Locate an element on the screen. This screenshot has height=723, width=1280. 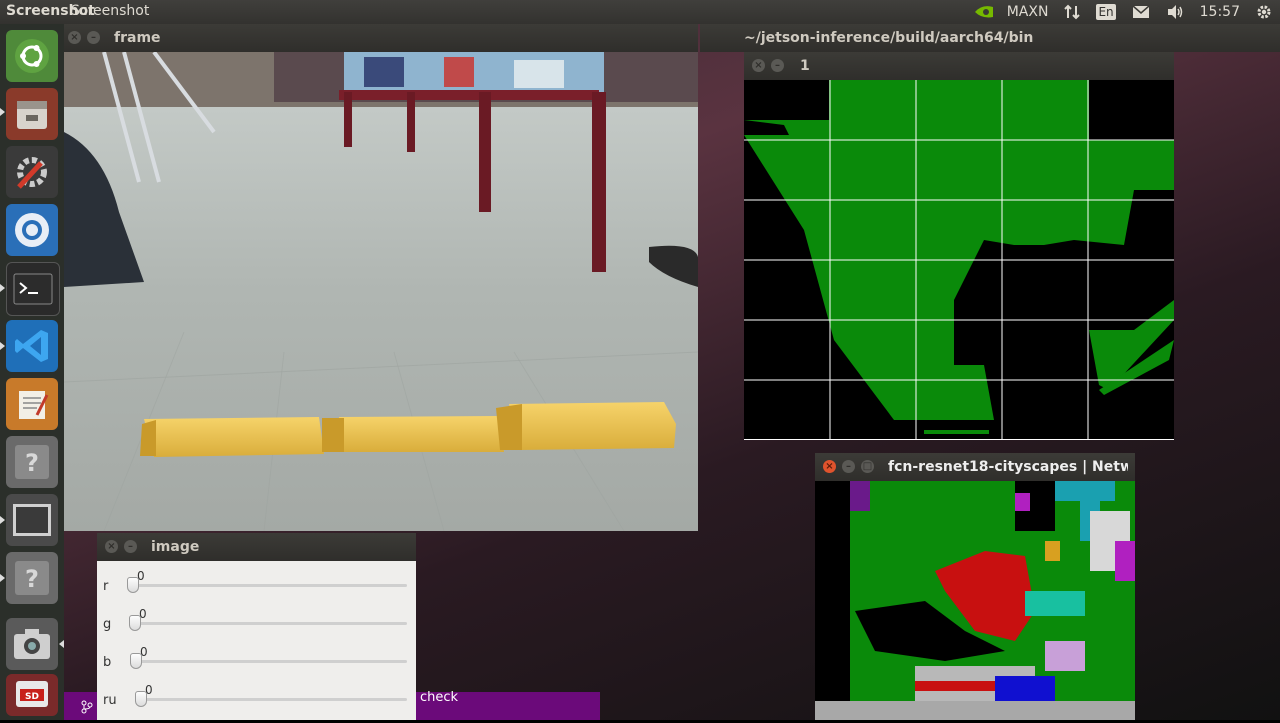
text-editor-icon is located at coordinates (34, 405).